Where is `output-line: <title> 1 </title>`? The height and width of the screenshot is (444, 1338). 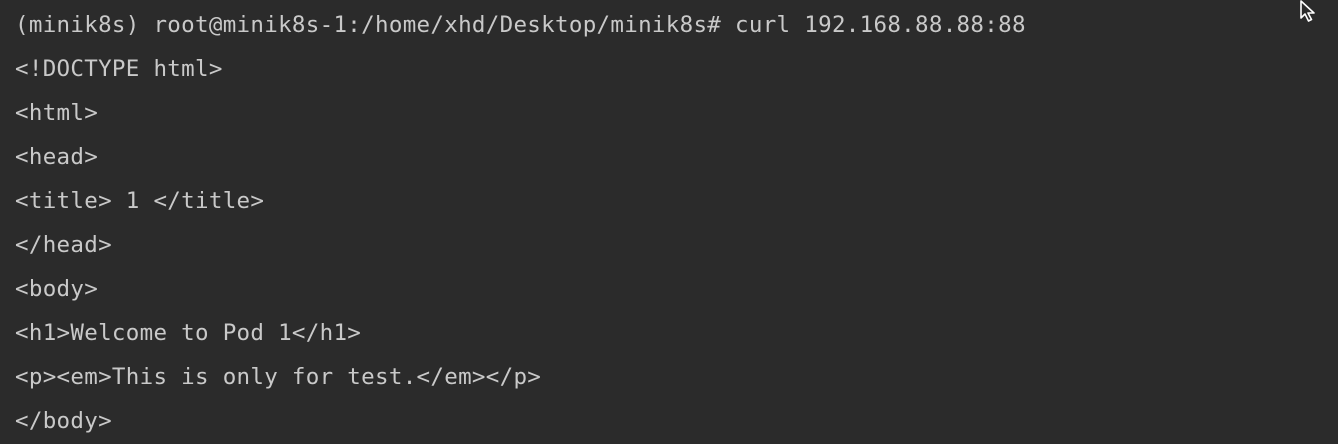
output-line: <title> 1 </title> is located at coordinates (140, 201).